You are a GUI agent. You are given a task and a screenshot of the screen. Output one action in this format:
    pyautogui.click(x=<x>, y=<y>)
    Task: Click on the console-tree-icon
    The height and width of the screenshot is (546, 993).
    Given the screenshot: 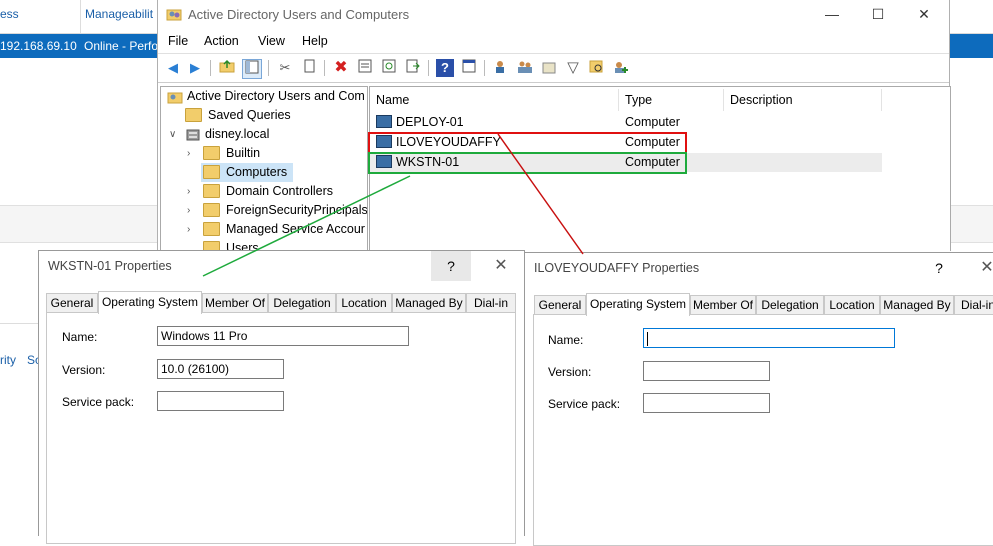 What is the action you would take?
    pyautogui.click(x=252, y=69)
    